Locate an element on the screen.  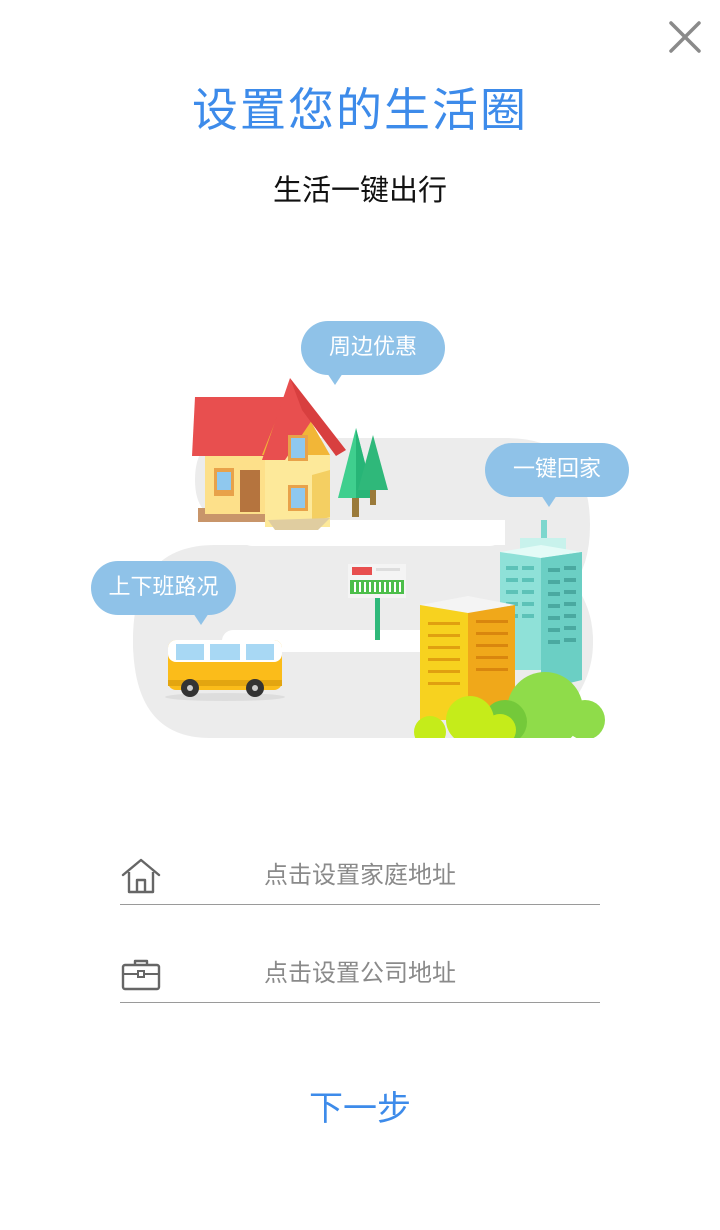
house-graphic is located at coordinates (269, 454).